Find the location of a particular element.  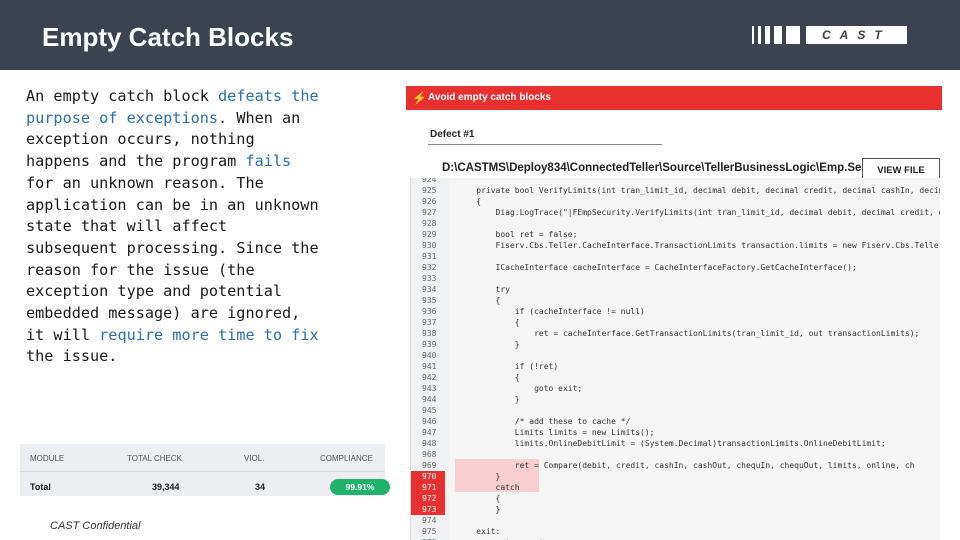

rule-banner: ⚡ Avoid empty catch blocks is located at coordinates (674, 98).